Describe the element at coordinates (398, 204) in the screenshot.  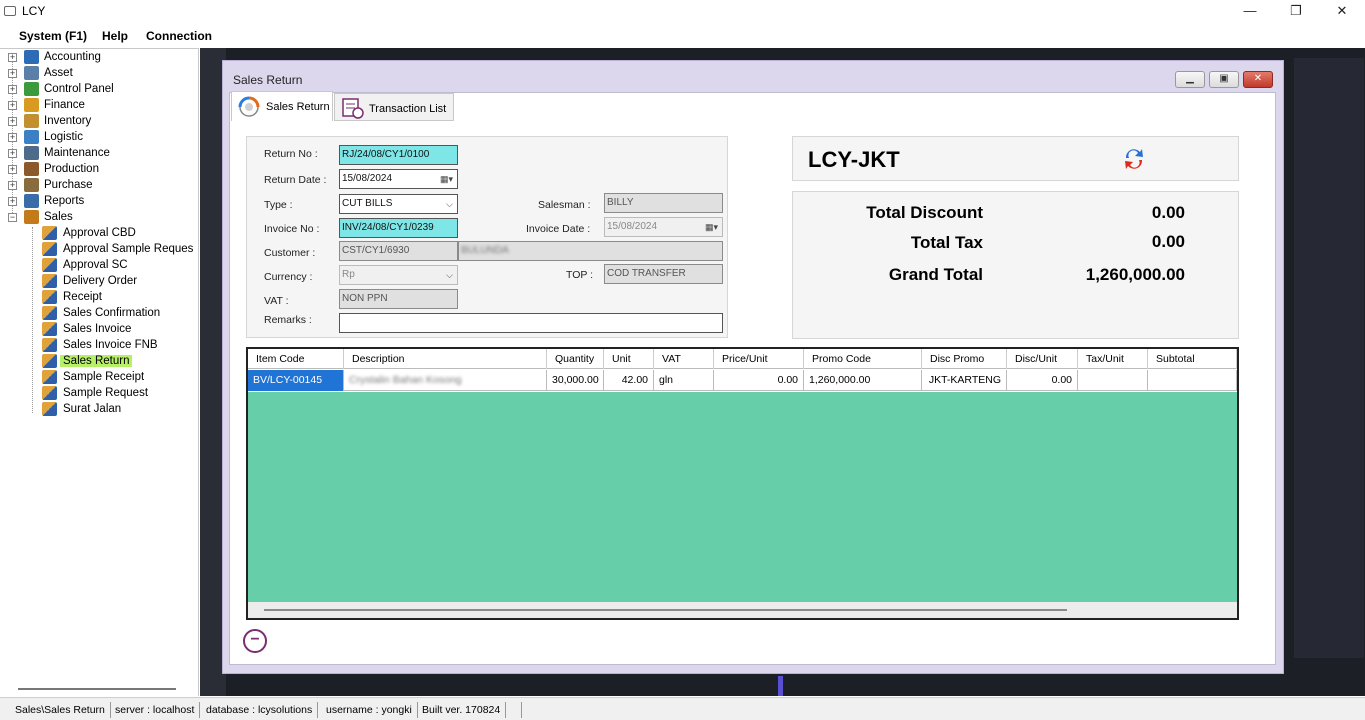
I see `type-select: CUT BILLS ⌵` at that location.